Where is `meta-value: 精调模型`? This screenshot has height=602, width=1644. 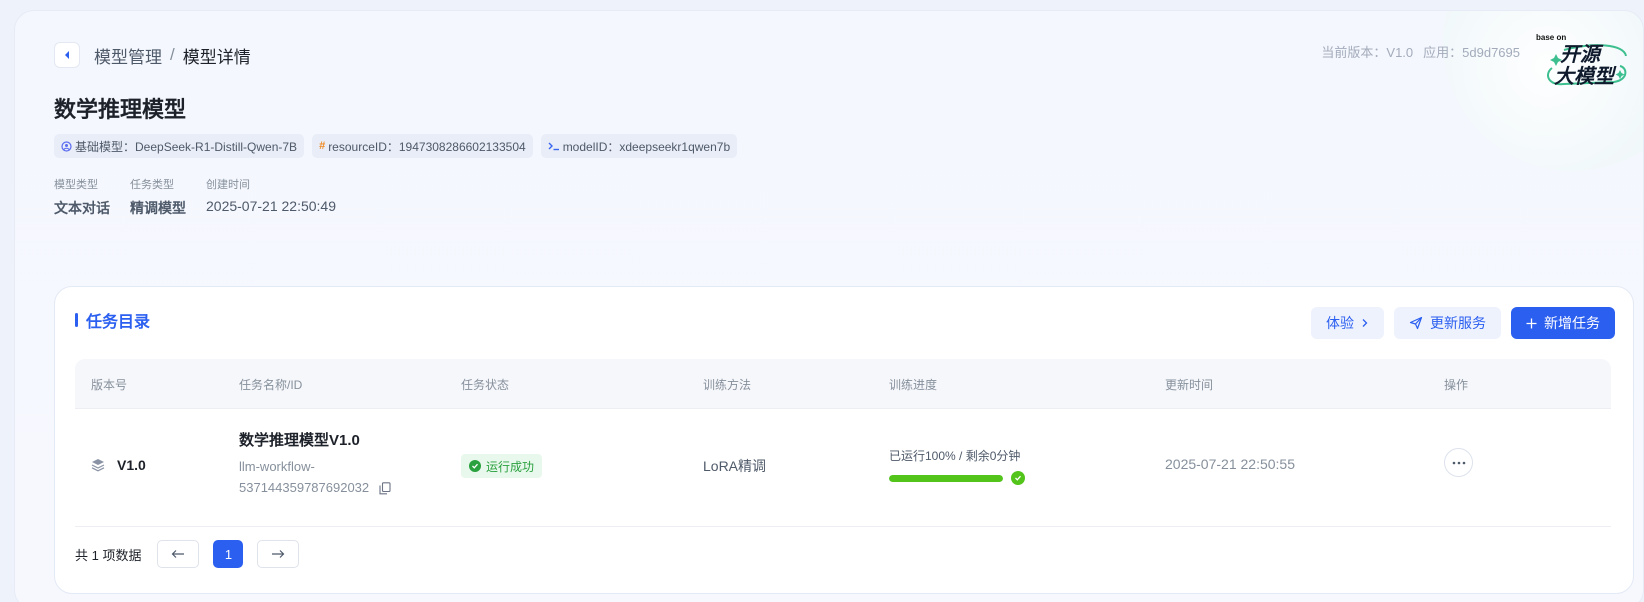
meta-value: 精调模型 is located at coordinates (158, 208).